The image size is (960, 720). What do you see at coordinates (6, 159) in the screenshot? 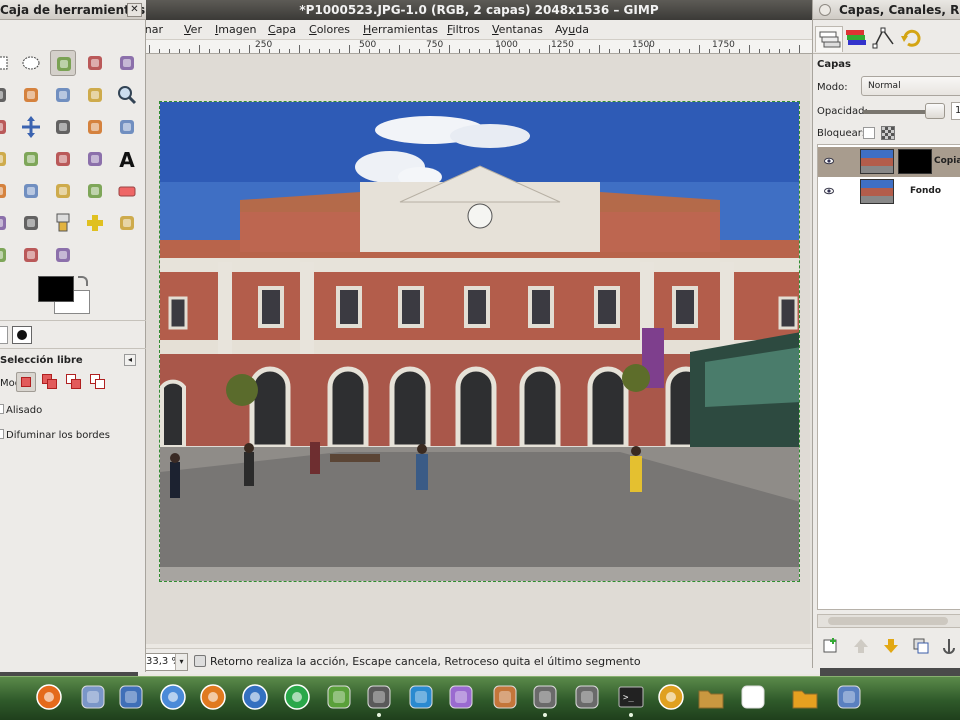
I see `scale-tool` at bounding box center [6, 159].